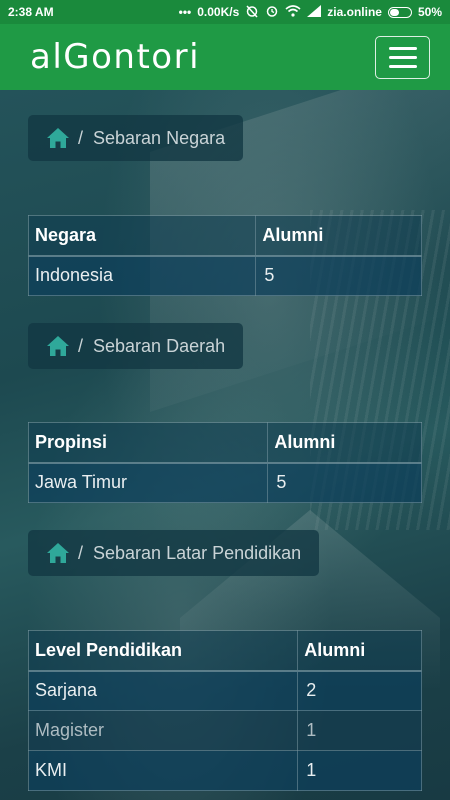 Image resolution: width=450 pixels, height=800 pixels. Describe the element at coordinates (314, 12) in the screenshot. I see `signal-icon` at that location.